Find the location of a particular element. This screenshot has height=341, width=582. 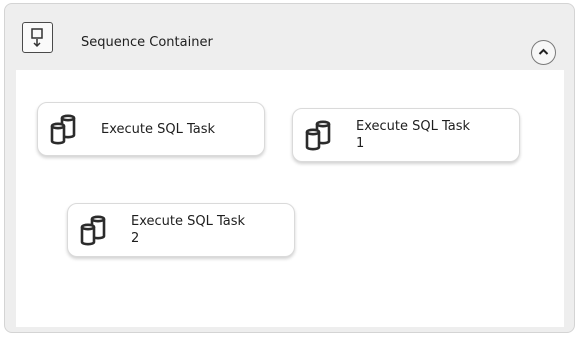

execute-sql-task-2: Execute SQL Task 2 is located at coordinates (181, 230).